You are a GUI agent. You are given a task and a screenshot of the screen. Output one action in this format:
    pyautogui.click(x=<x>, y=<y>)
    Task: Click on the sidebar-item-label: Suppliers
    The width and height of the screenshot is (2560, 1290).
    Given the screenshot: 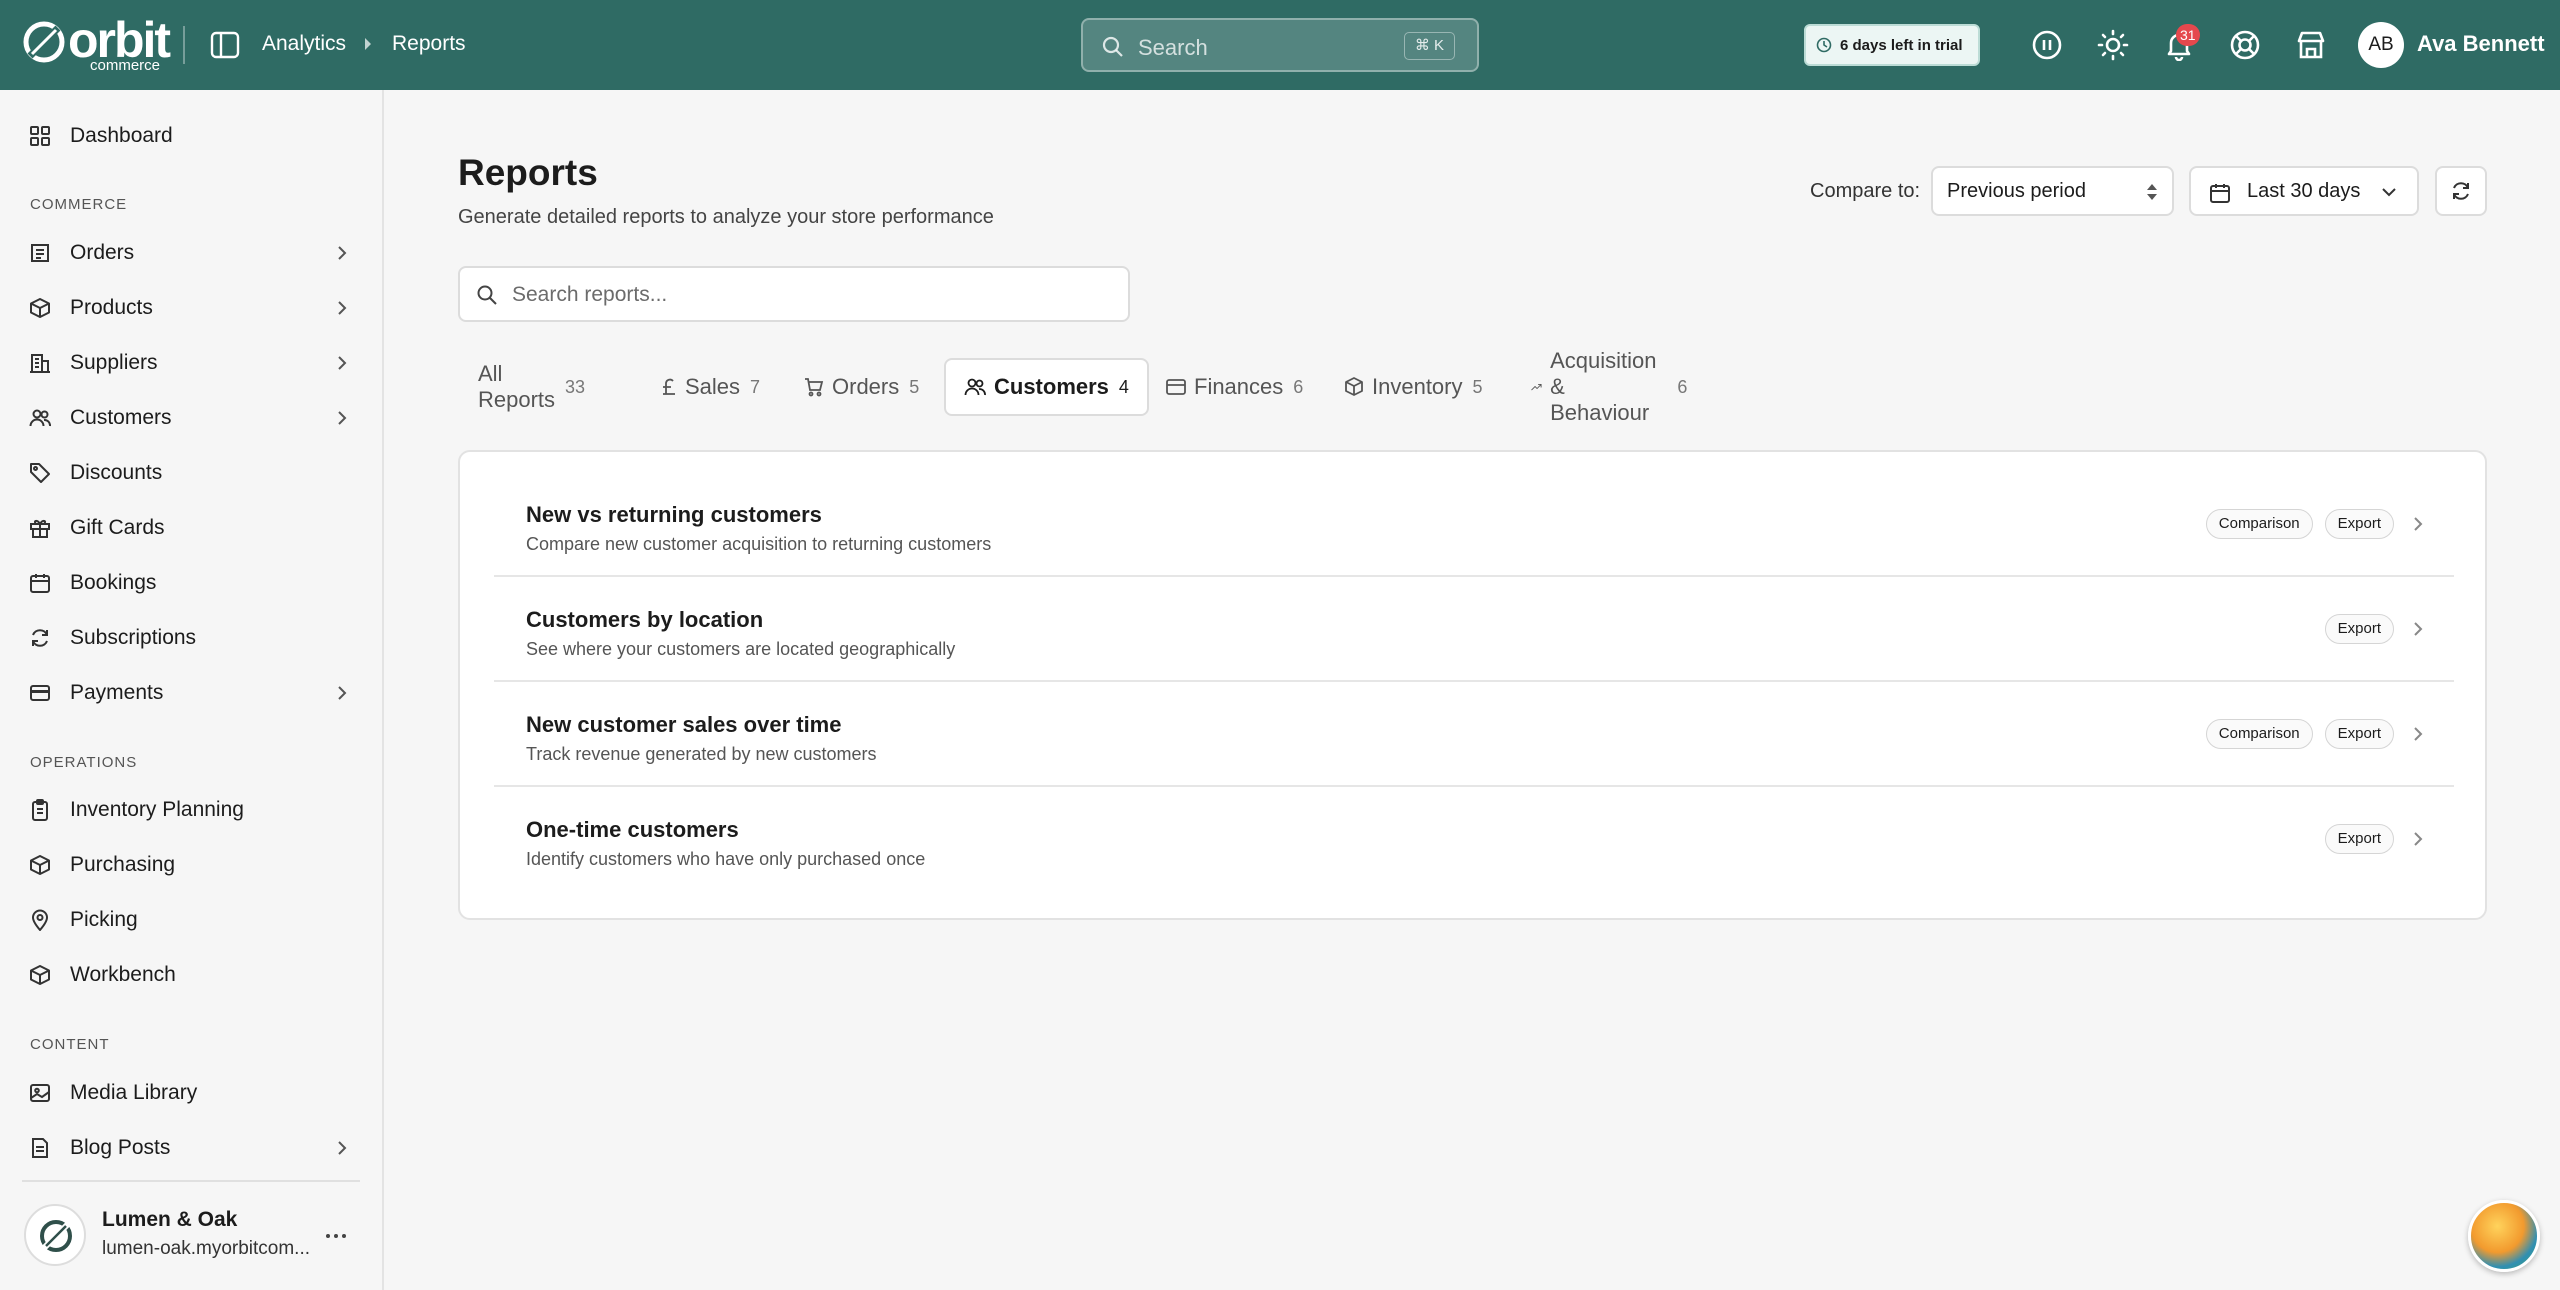 What is the action you would take?
    pyautogui.click(x=114, y=362)
    